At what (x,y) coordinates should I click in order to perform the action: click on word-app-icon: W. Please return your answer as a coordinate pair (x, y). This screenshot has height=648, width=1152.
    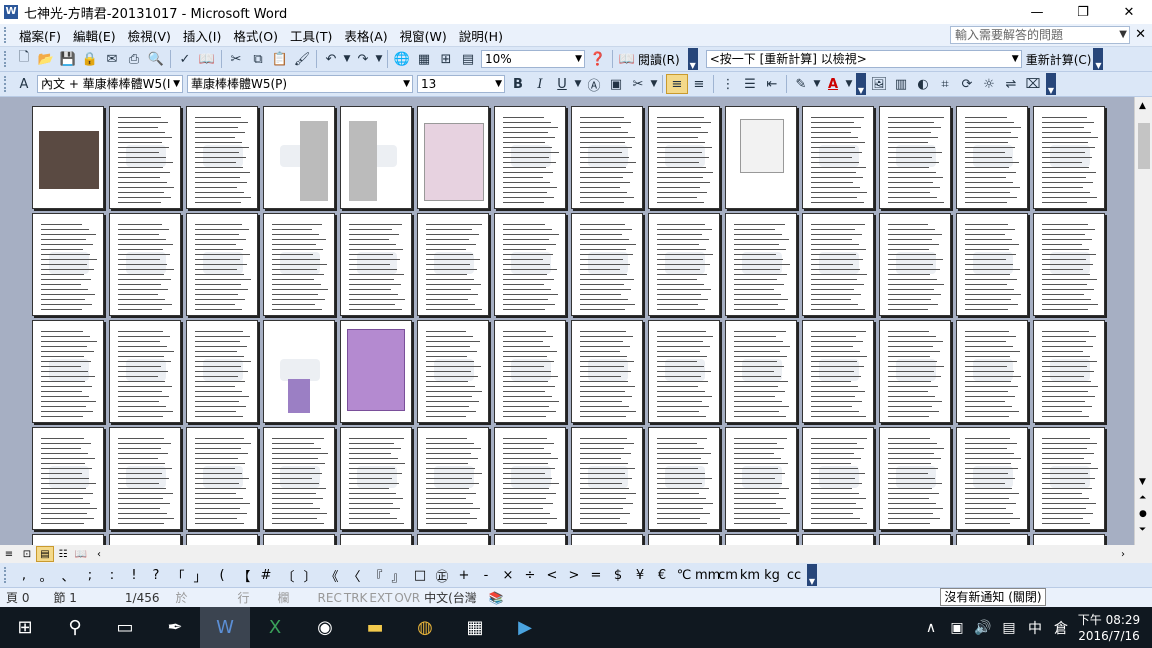
    Looking at the image, I should click on (11, 12).